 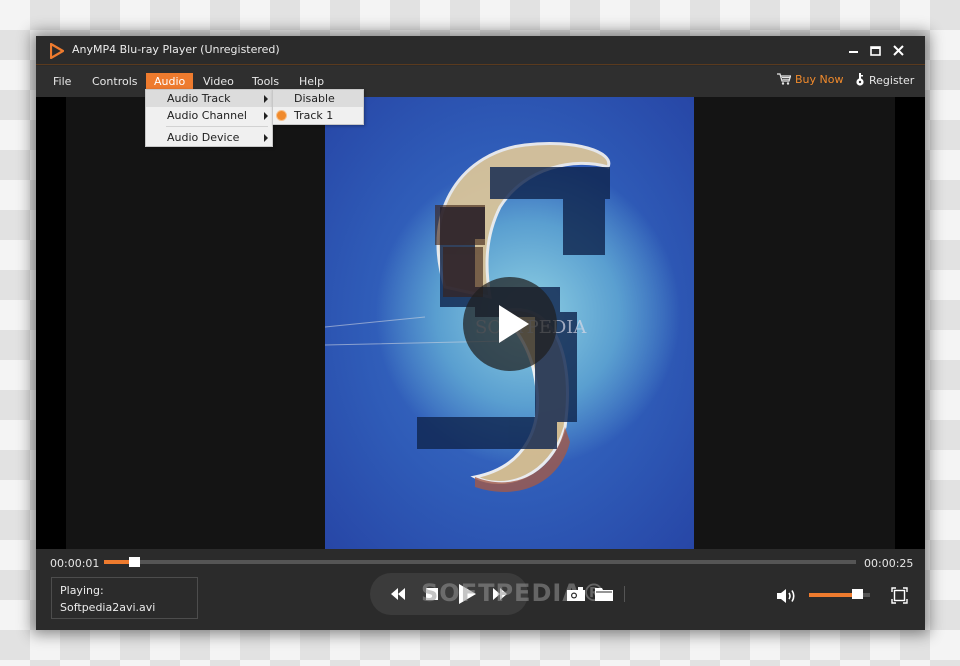 I want to click on menu-video: Video, so click(x=218, y=81).